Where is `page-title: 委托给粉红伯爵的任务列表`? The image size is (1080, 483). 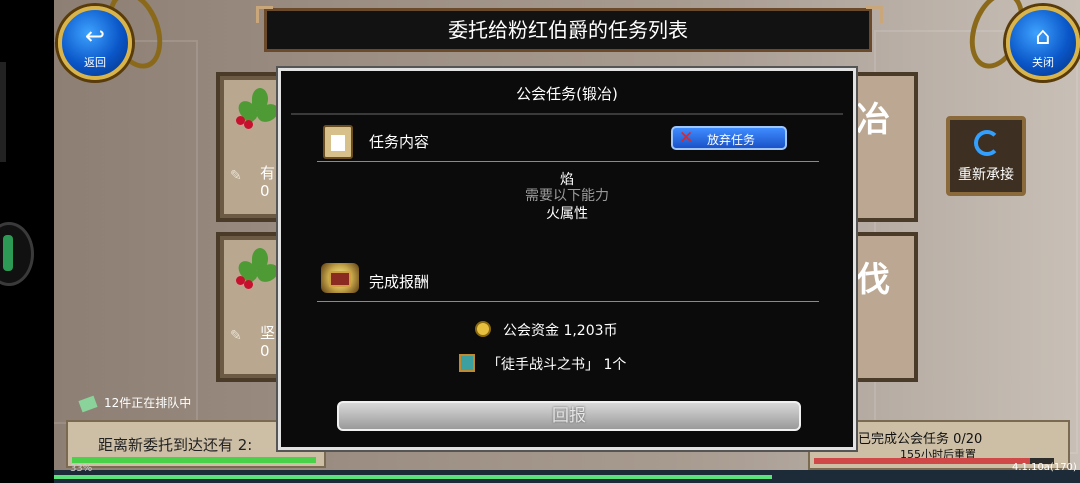
page-title: 委托给粉红伯爵的任务列表 is located at coordinates (568, 30).